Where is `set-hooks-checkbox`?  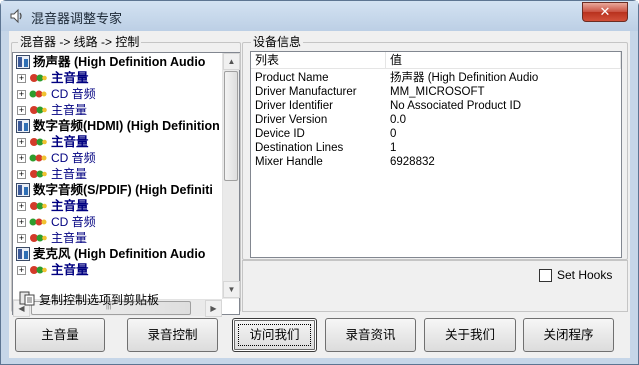 set-hooks-checkbox is located at coordinates (545, 275).